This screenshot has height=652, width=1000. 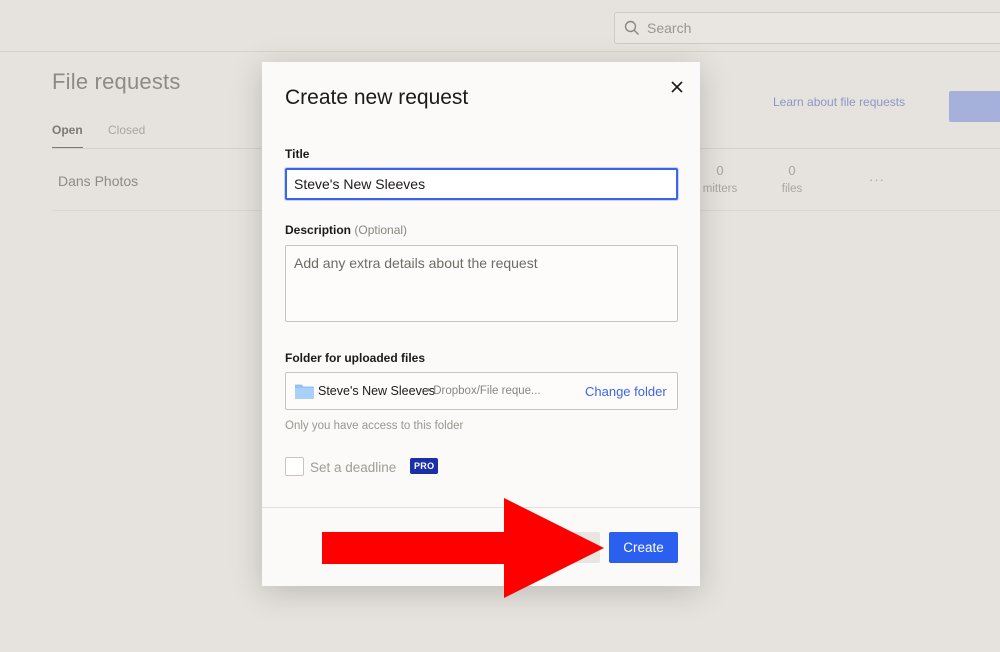 What do you see at coordinates (318, 230) in the screenshot?
I see `description-label-text: Description` at bounding box center [318, 230].